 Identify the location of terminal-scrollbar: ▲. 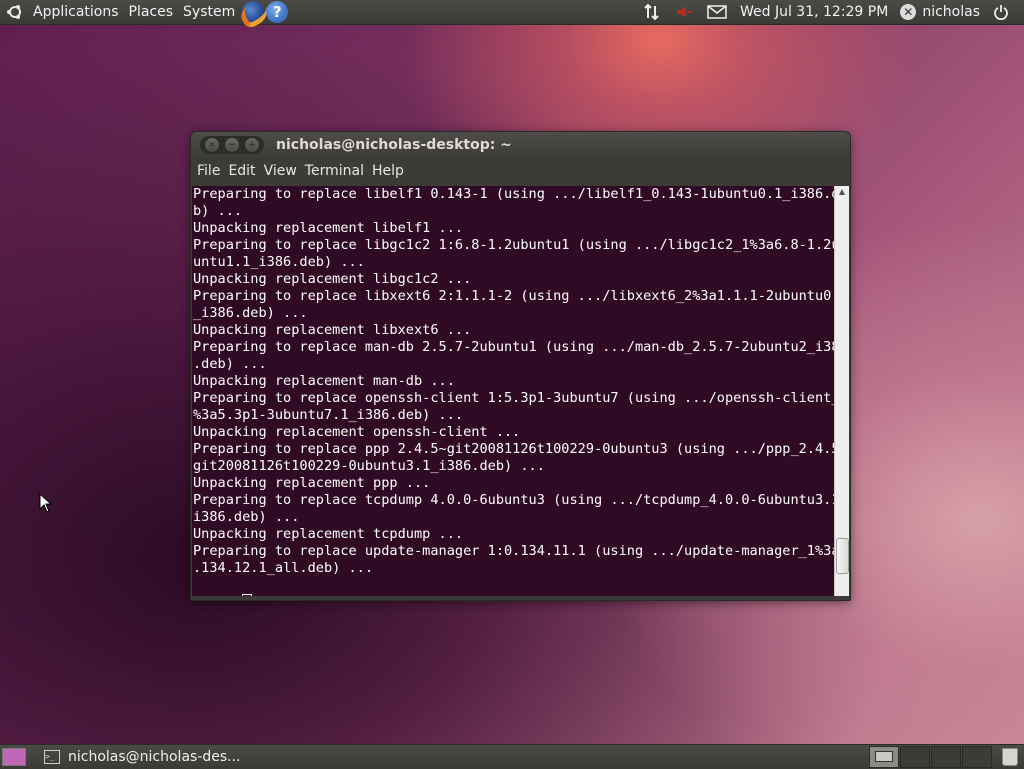
(841, 391).